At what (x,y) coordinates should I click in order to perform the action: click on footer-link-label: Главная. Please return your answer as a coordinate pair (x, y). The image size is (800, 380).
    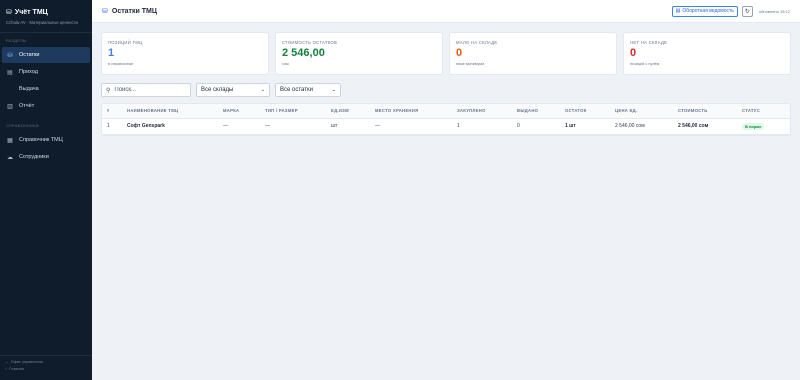
    Looking at the image, I should click on (16, 369).